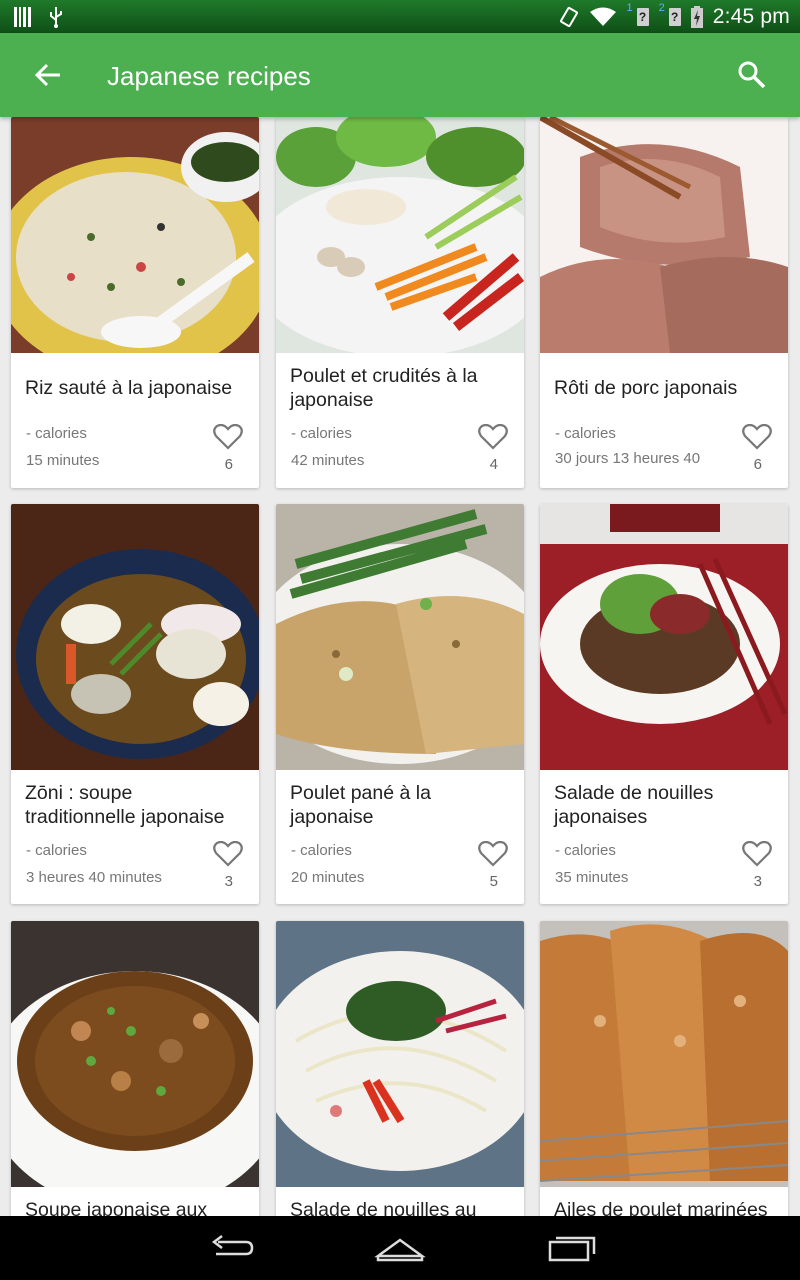 The width and height of the screenshot is (800, 1280). What do you see at coordinates (603, 16) in the screenshot?
I see `wifi-icon` at bounding box center [603, 16].